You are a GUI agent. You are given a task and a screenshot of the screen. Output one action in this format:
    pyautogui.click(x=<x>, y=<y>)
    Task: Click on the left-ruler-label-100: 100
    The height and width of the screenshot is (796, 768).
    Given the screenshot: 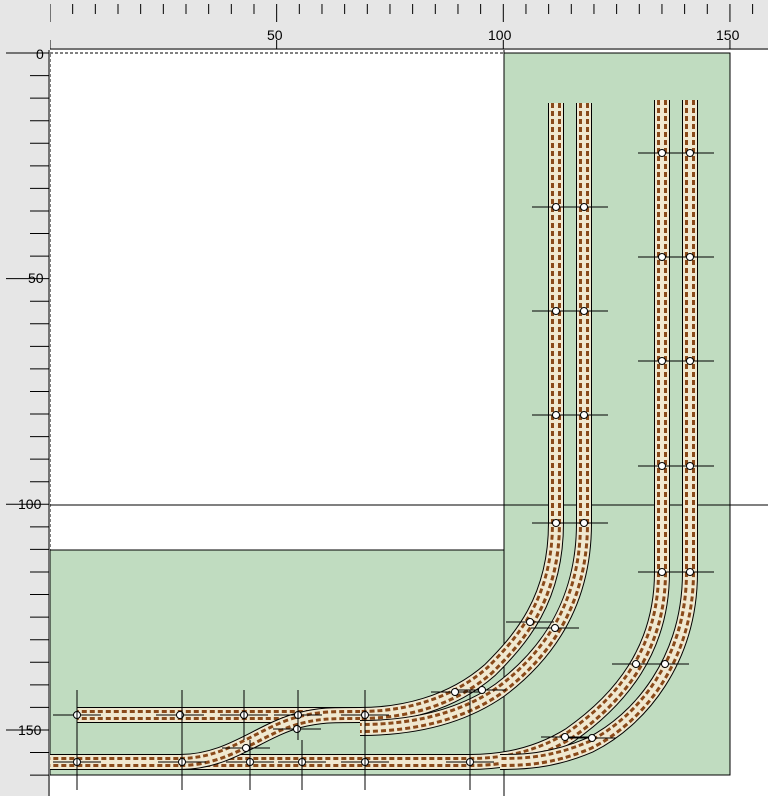 What is the action you would take?
    pyautogui.click(x=30, y=504)
    